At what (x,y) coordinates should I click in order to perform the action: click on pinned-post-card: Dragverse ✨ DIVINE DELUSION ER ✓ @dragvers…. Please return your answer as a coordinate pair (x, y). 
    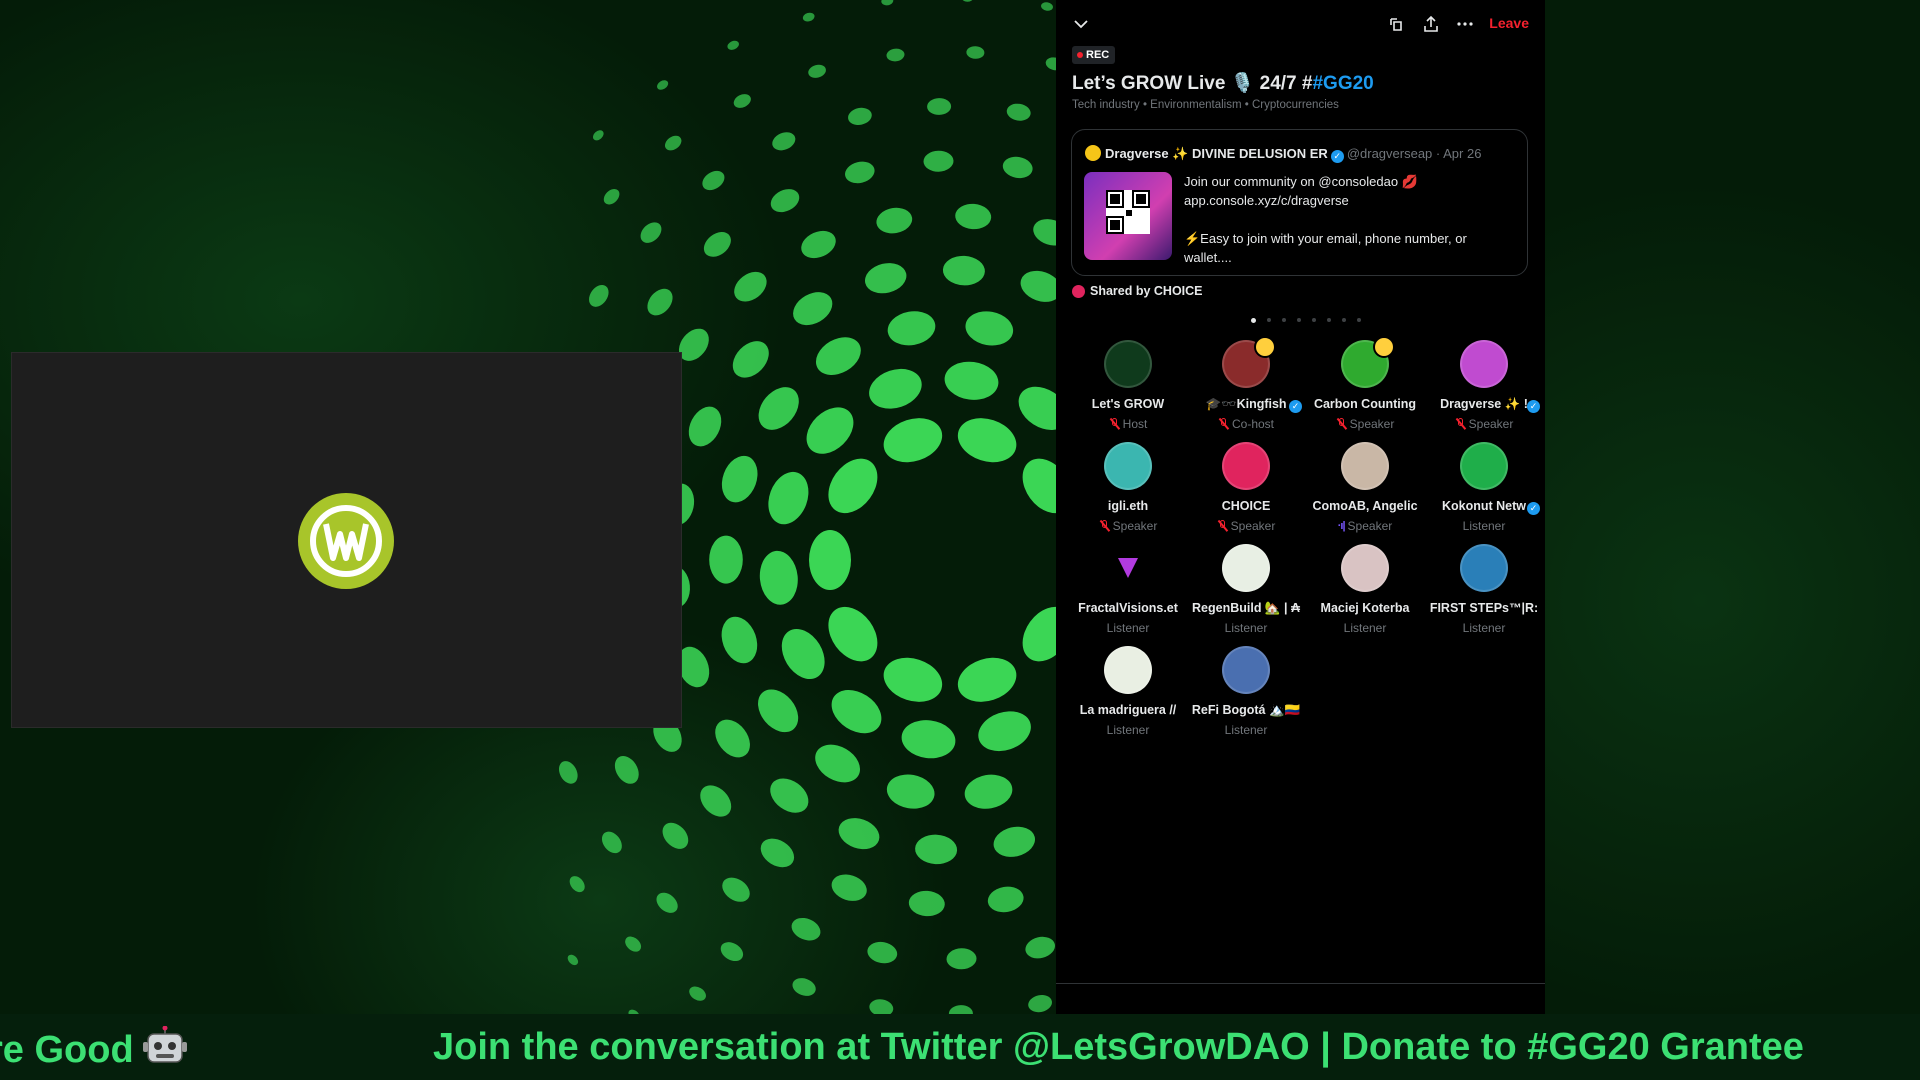
    Looking at the image, I should click on (1299, 202).